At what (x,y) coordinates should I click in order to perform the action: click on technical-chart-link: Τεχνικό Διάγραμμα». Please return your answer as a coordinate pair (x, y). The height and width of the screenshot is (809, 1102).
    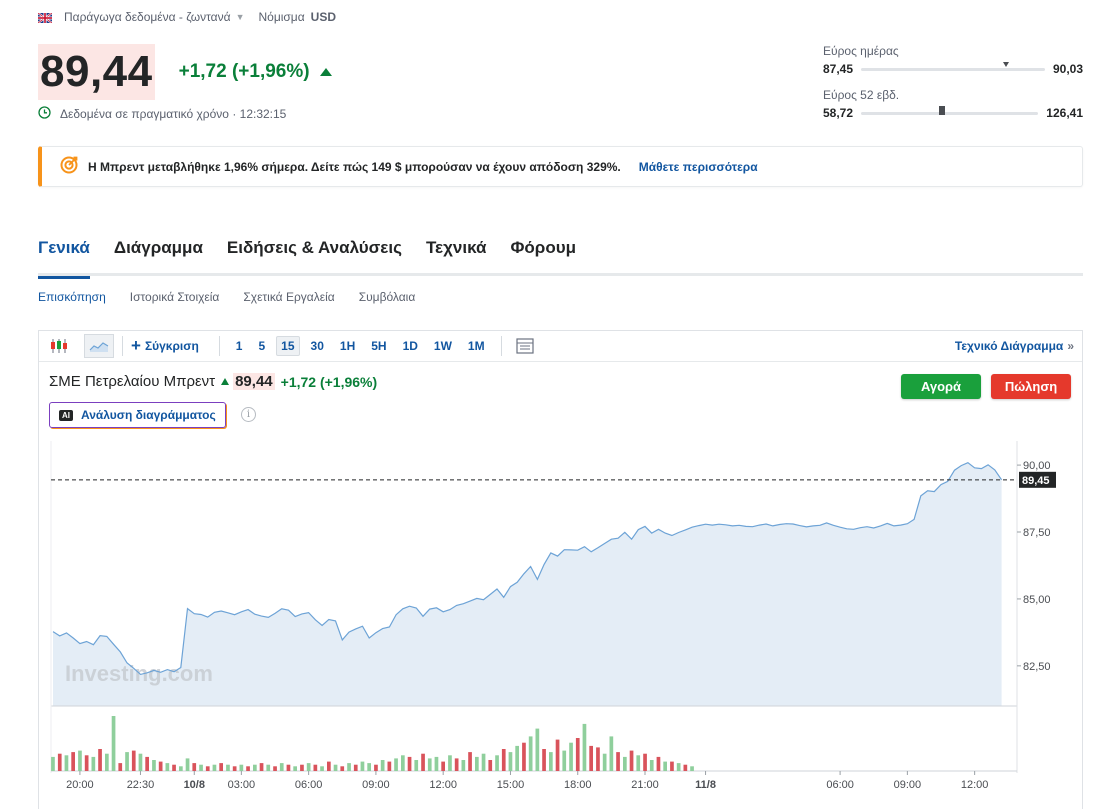
    Looking at the image, I should click on (1014, 346).